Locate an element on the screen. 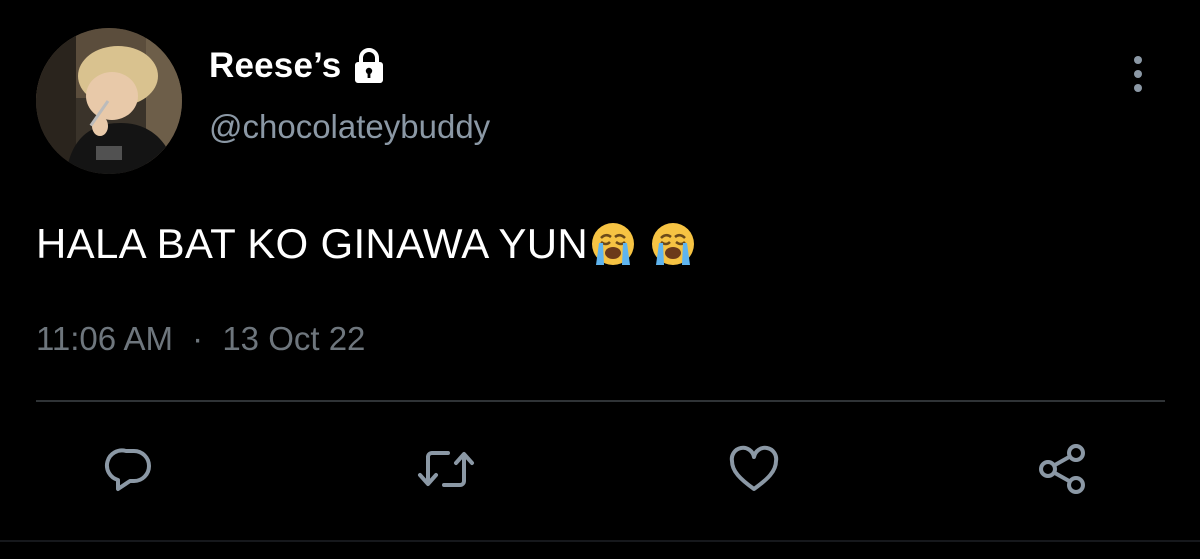 The image size is (1200, 559). avatar-image is located at coordinates (109, 101).